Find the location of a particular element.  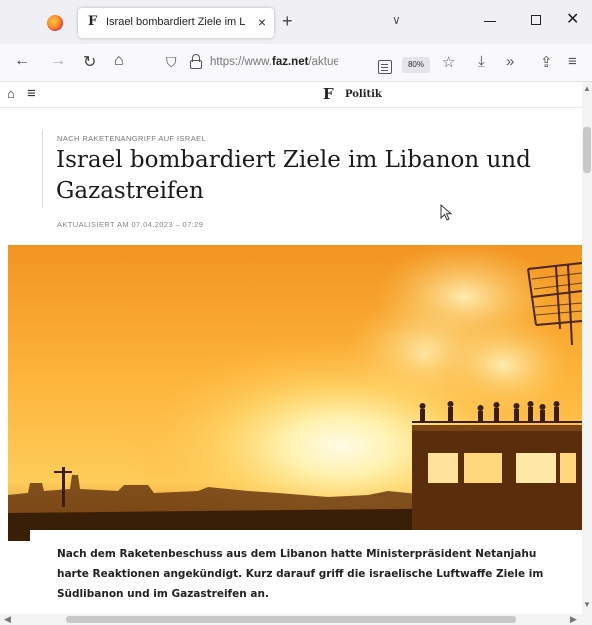

overflow-menu-icon: » is located at coordinates (510, 61).